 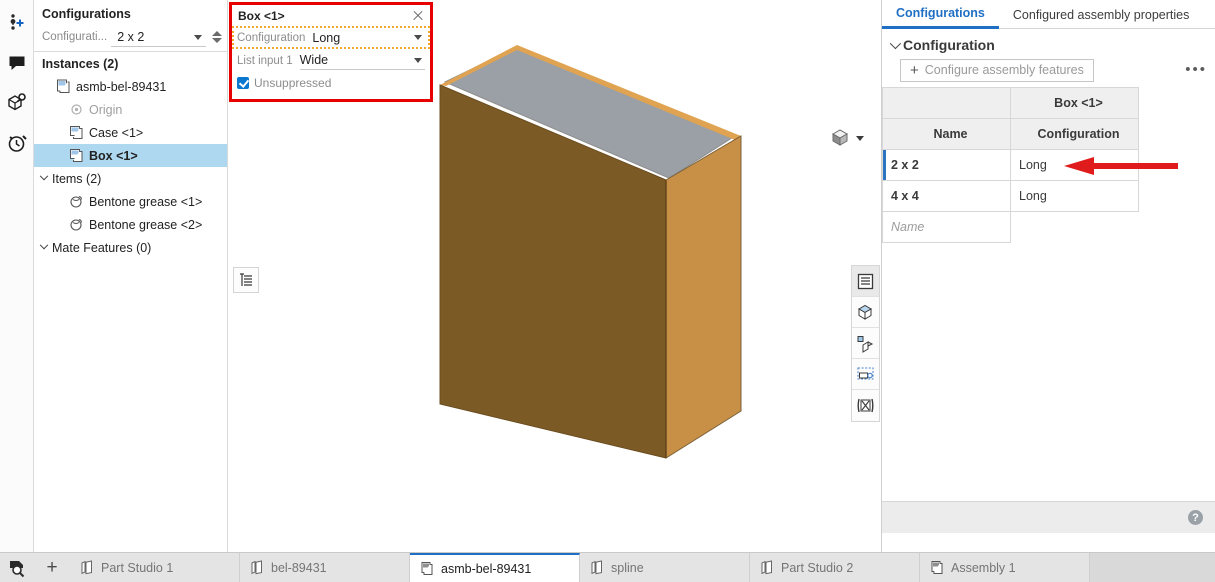 What do you see at coordinates (1048, 103) in the screenshot?
I see `table-group-header-row: Box <1>` at bounding box center [1048, 103].